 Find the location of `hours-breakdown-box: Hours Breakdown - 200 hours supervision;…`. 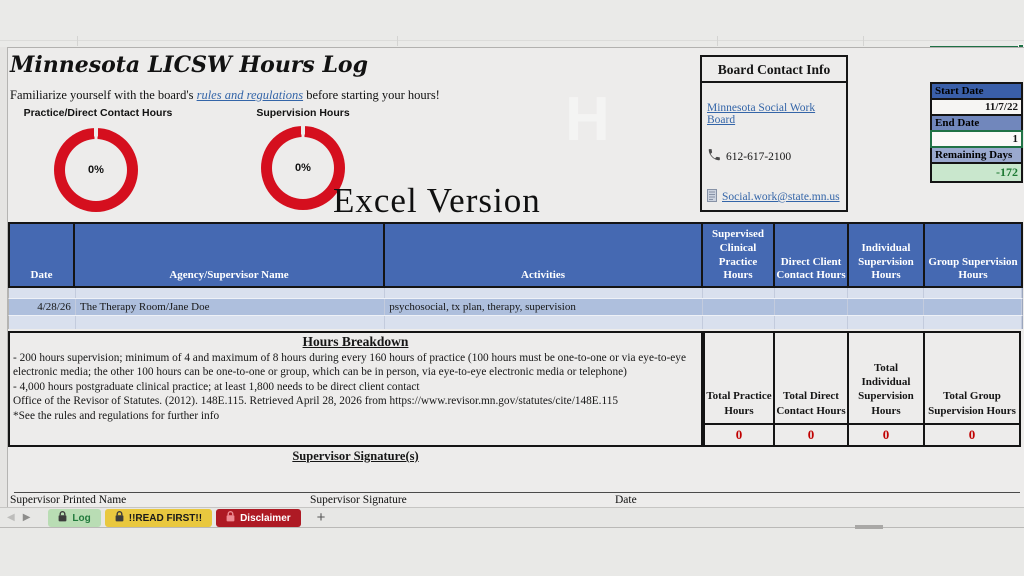

hours-breakdown-box: Hours Breakdown - 200 hours supervision;… is located at coordinates (355, 389).